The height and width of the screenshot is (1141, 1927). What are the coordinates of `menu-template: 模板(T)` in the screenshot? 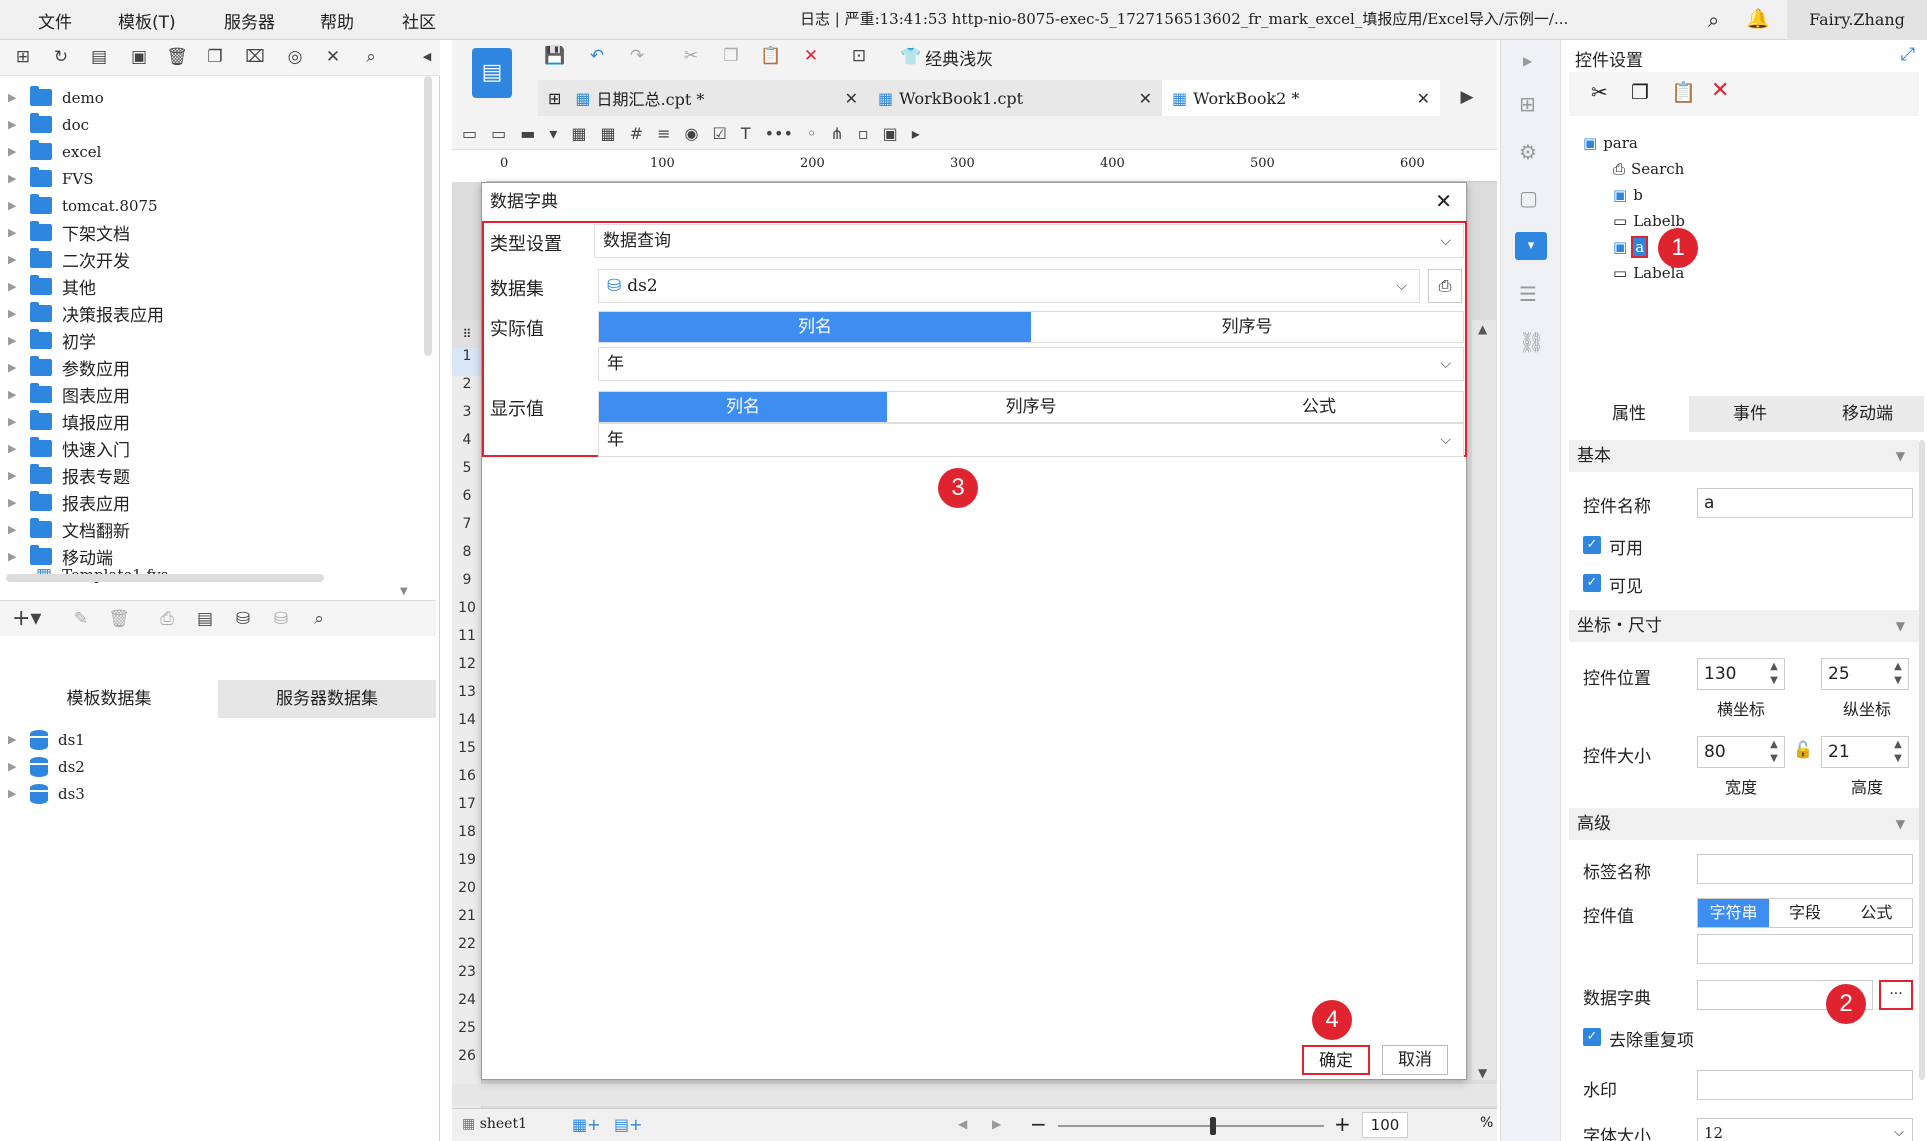 It's located at (147, 20).